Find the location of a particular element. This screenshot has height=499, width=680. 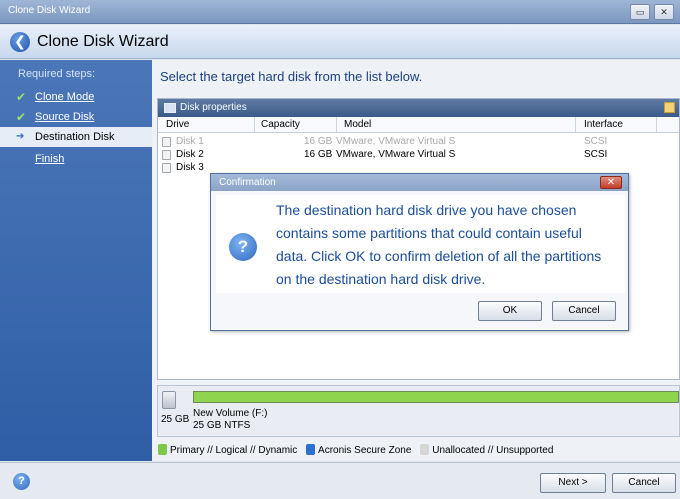

minimize-button: ▭ is located at coordinates (640, 12).